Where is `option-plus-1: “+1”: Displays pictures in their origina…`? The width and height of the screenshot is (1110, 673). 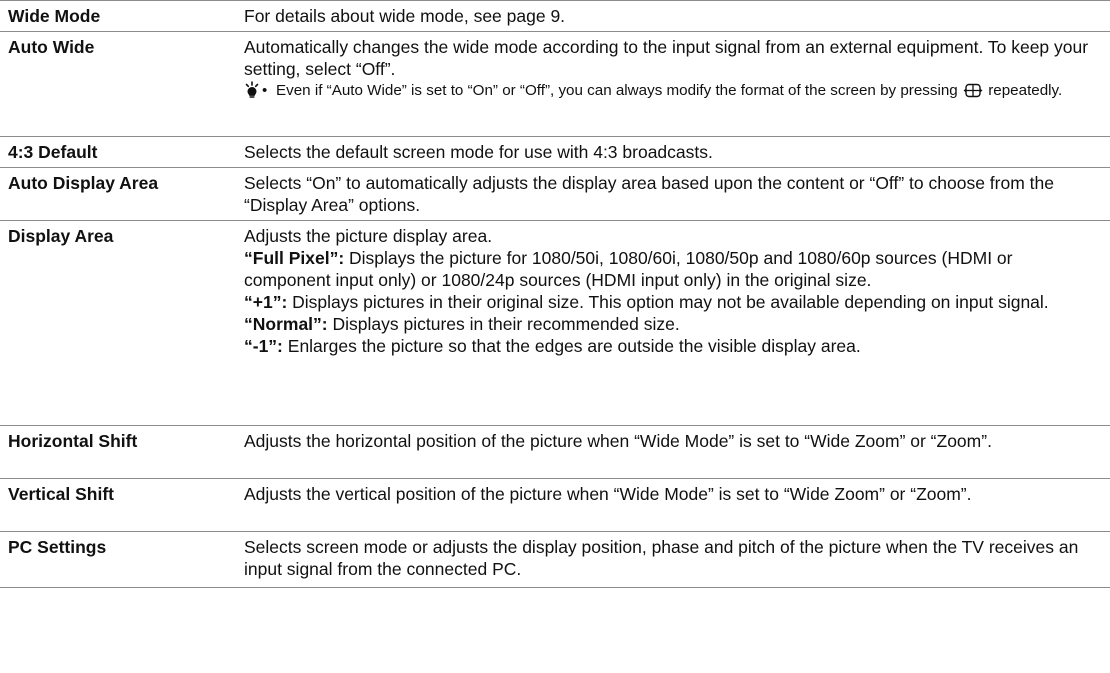 option-plus-1: “+1”: Displays pictures in their origina… is located at coordinates (670, 302).